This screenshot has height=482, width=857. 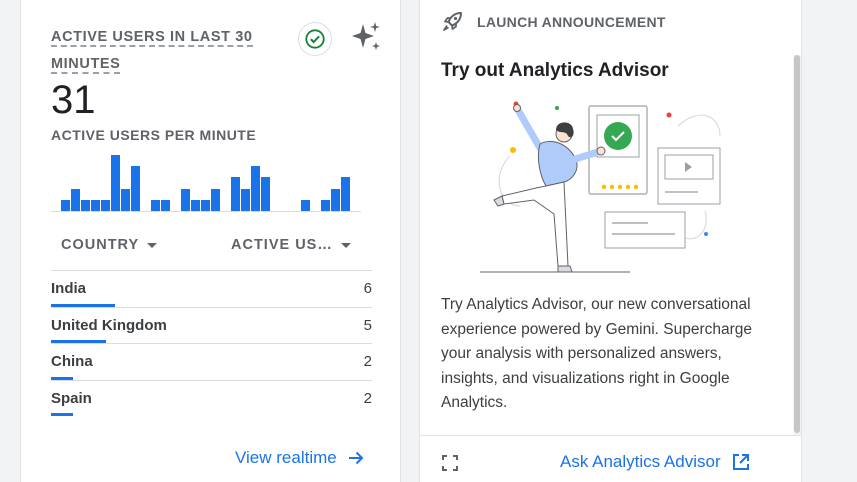 What do you see at coordinates (73, 100) in the screenshot?
I see `active-users-count: 31` at bounding box center [73, 100].